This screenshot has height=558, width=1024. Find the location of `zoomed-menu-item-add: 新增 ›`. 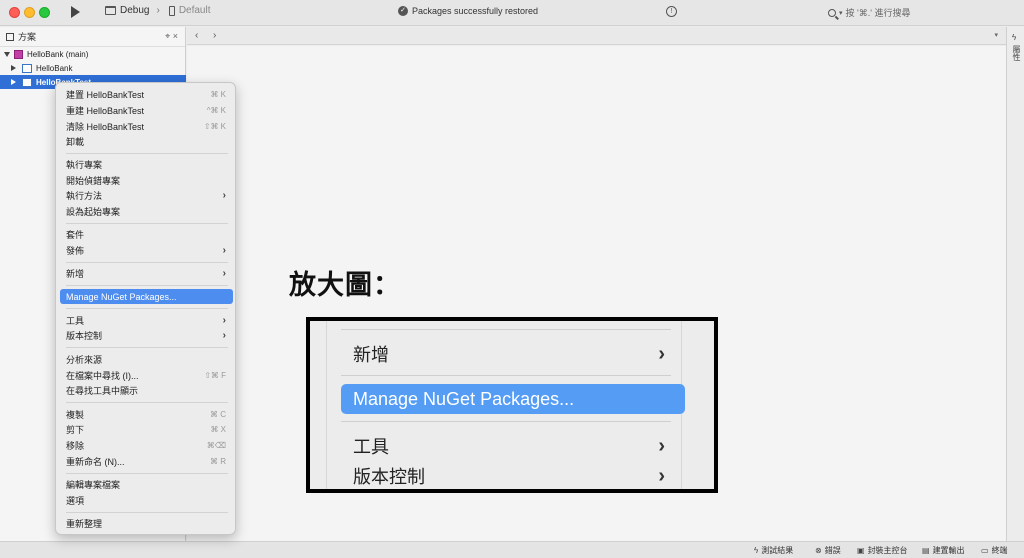

zoomed-menu-item-add: 新增 › is located at coordinates (513, 354).